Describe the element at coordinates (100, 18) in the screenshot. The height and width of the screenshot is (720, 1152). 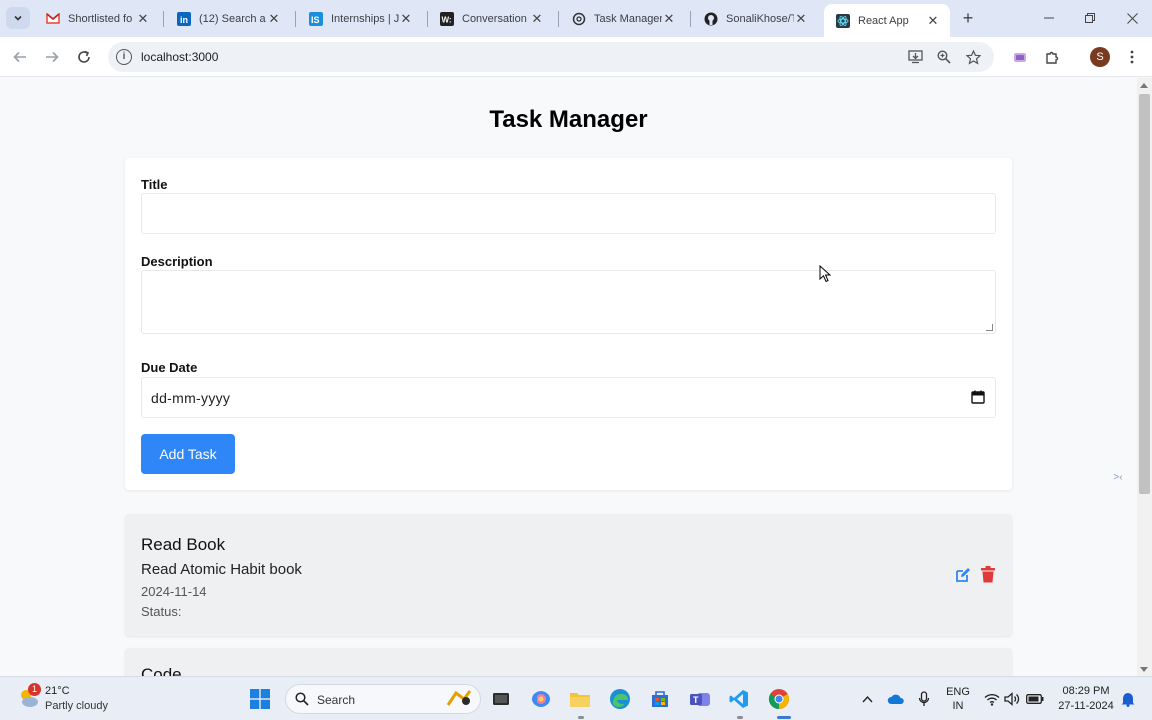
I see `tab-title: Shortlisted fo` at that location.